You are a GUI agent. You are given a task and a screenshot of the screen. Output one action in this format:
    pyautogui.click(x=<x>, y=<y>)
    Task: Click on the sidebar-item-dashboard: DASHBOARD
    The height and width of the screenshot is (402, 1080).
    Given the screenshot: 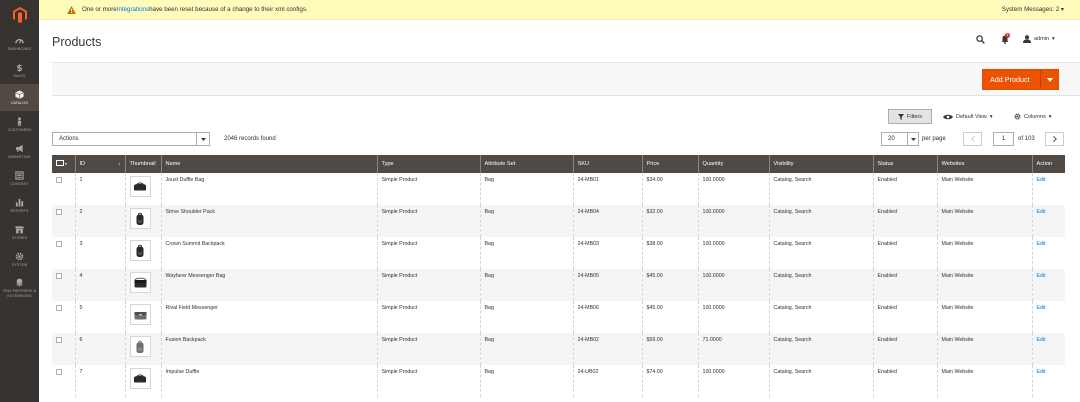 What is the action you would take?
    pyautogui.click(x=19, y=43)
    